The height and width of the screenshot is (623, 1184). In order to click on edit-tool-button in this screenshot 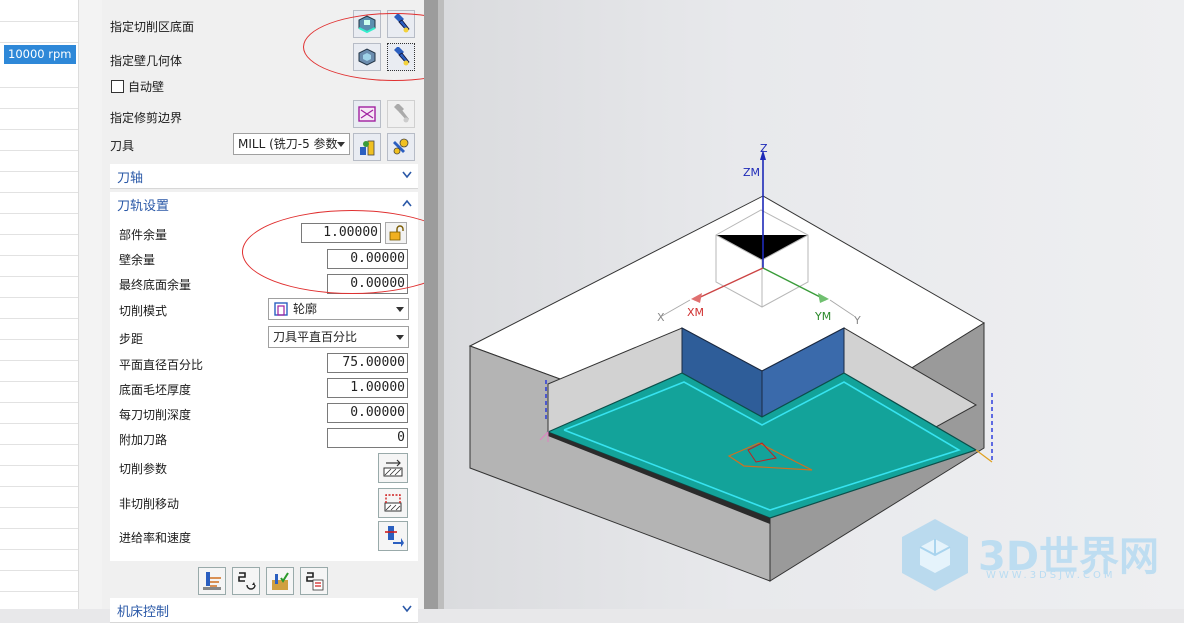, I will do `click(367, 147)`.